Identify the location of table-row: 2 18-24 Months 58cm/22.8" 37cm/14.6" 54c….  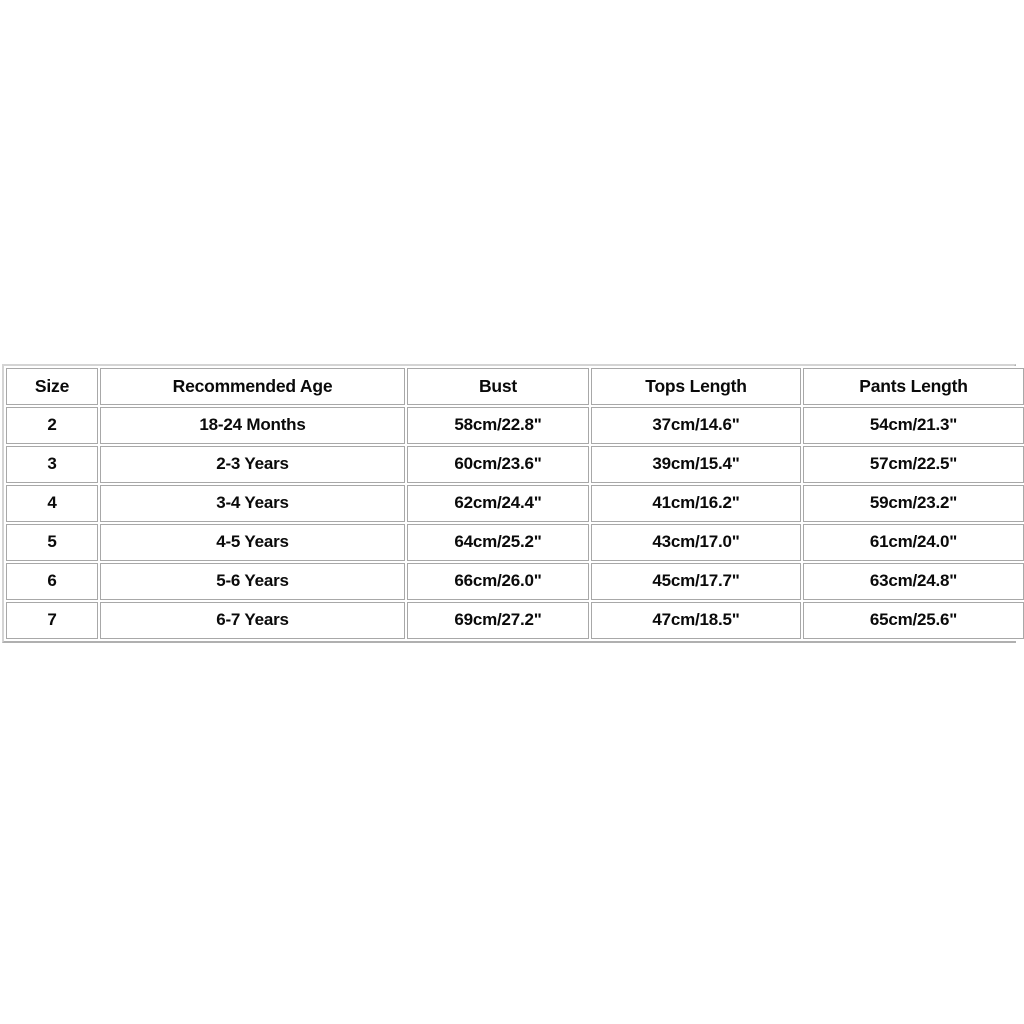
(515, 425).